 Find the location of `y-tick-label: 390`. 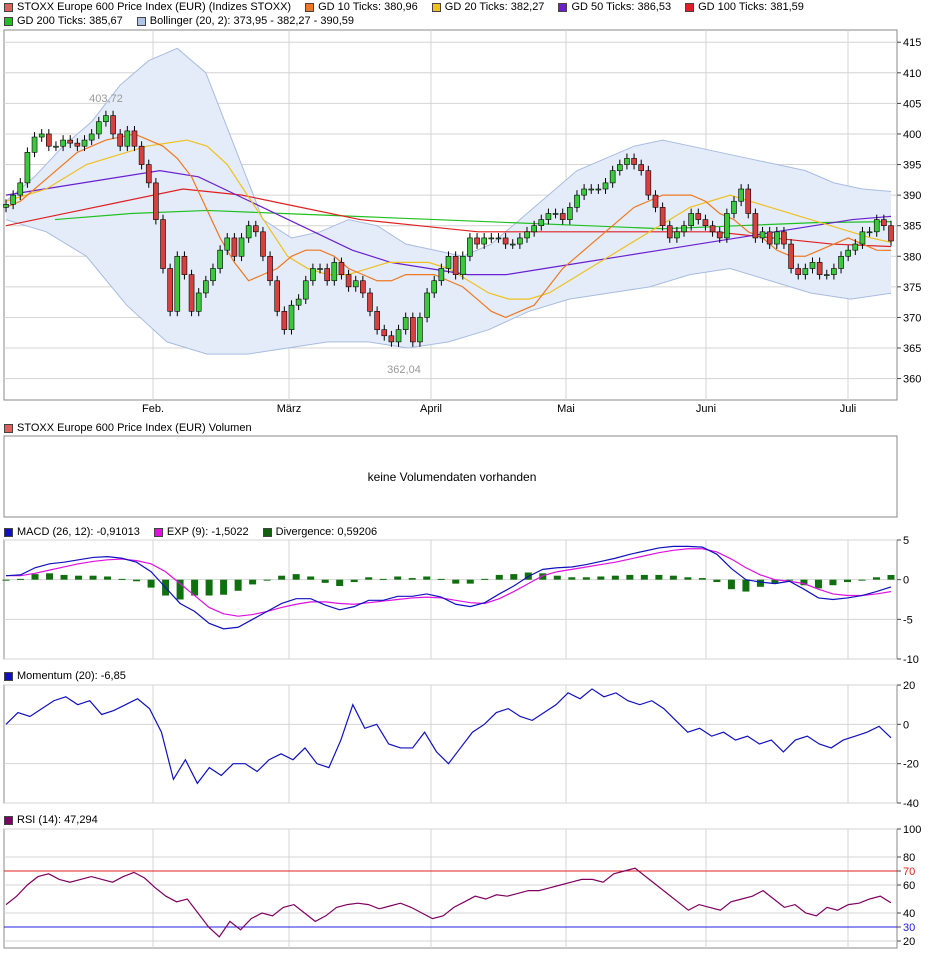

y-tick-label: 390 is located at coordinates (912, 196).